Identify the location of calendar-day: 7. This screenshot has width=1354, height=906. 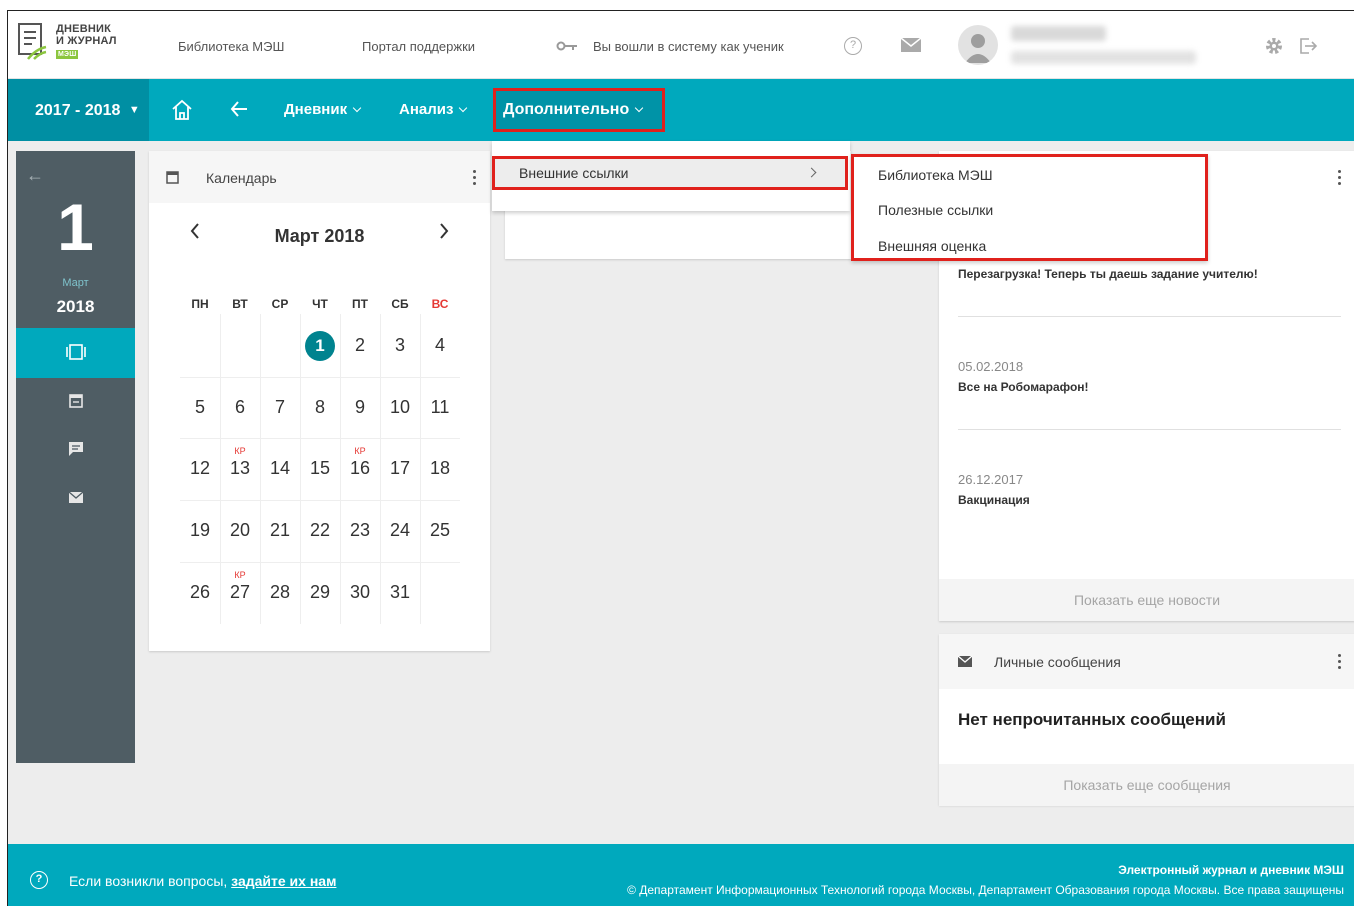
(280, 407).